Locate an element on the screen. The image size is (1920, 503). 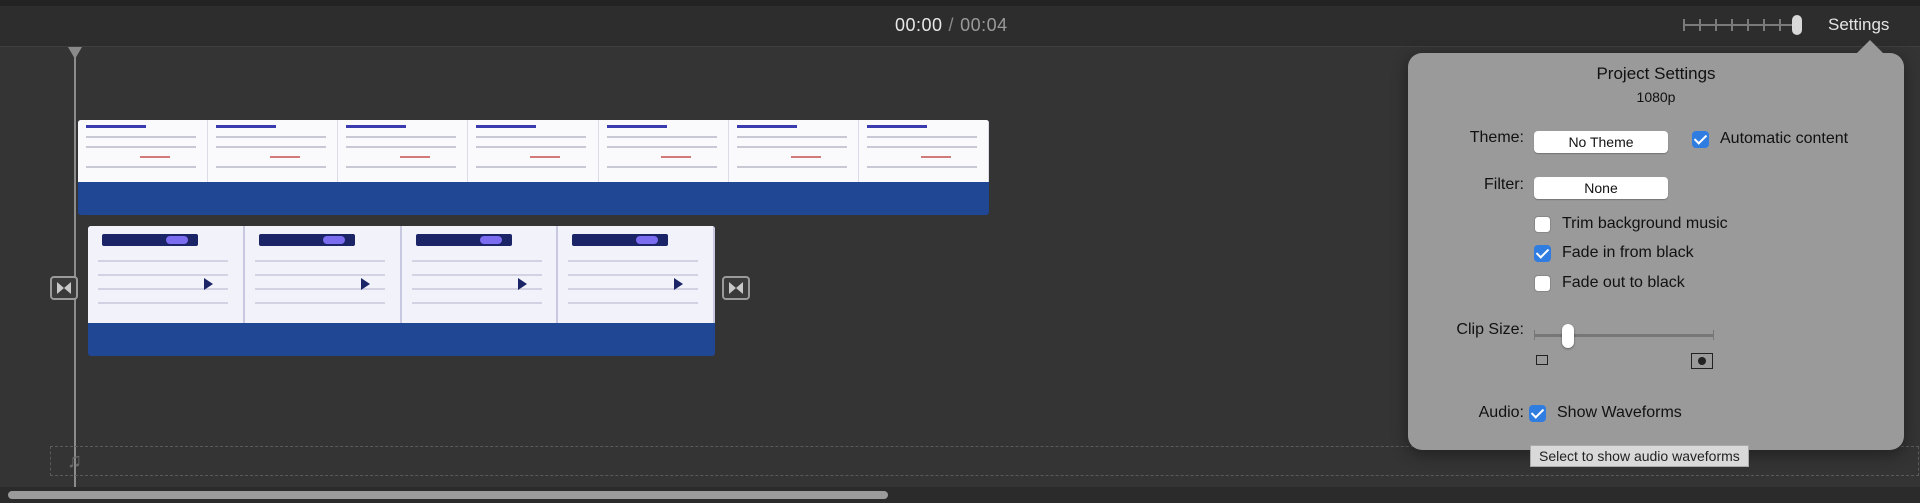
current-time: 00:00 is located at coordinates (919, 25).